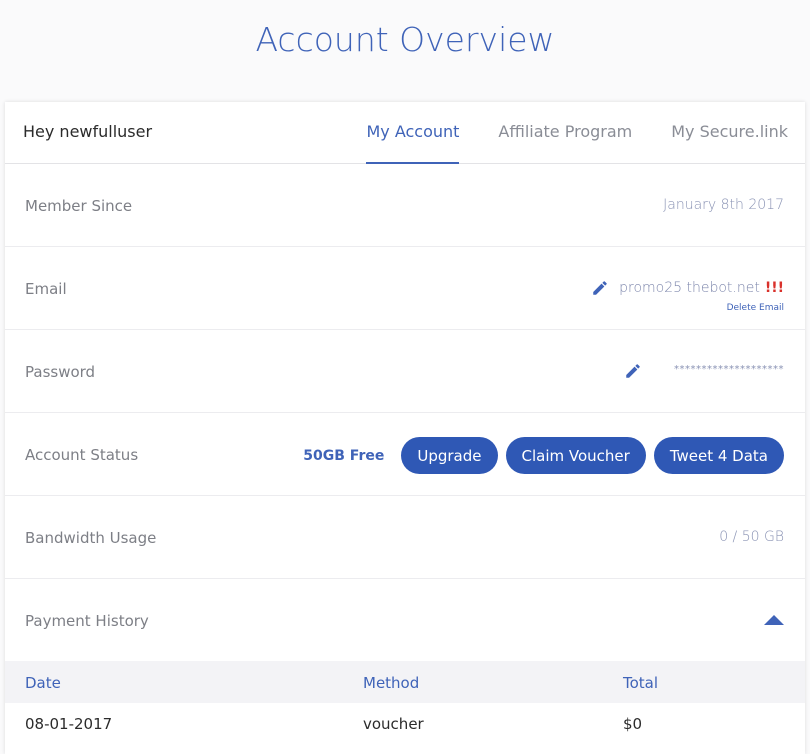 This screenshot has height=754, width=810. Describe the element at coordinates (91, 538) in the screenshot. I see `bandwidth-label: Bandwidth Usage` at that location.